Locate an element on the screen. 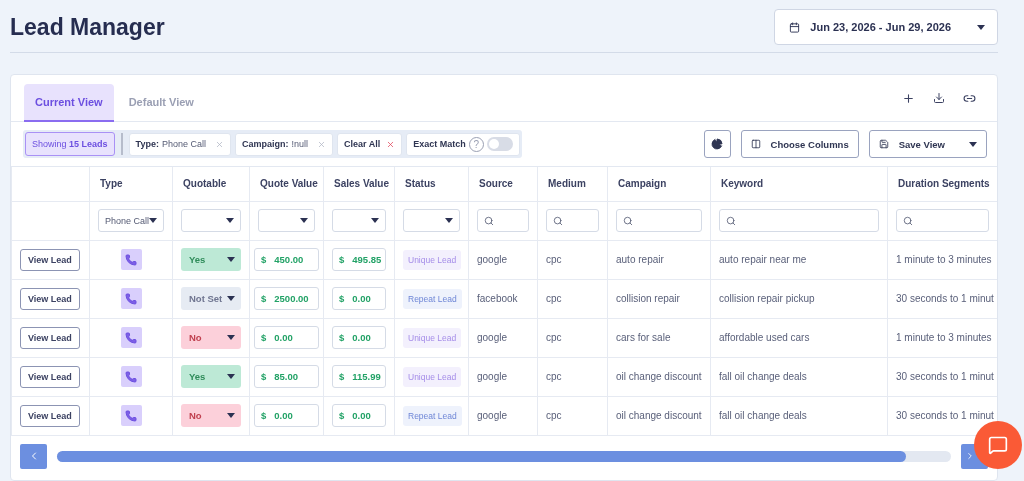 The image size is (1024, 481). choose-columns-button: Choose Columns is located at coordinates (799, 144).